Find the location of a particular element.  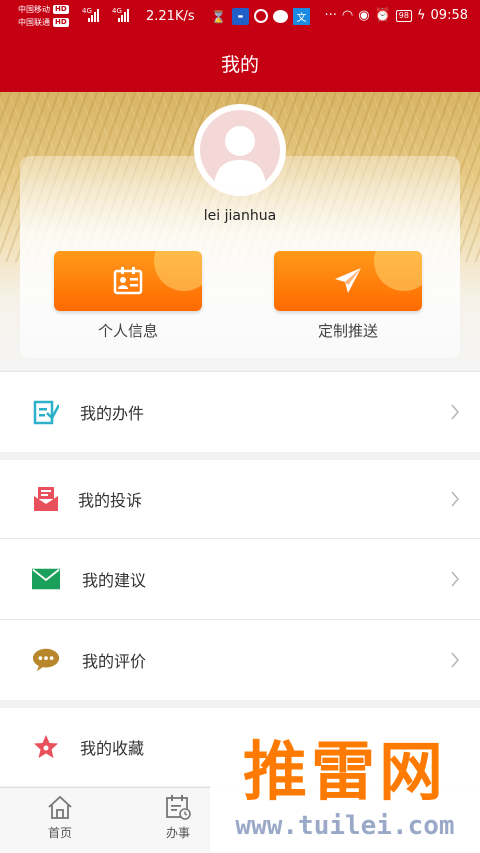

home-icon is located at coordinates (60, 807).